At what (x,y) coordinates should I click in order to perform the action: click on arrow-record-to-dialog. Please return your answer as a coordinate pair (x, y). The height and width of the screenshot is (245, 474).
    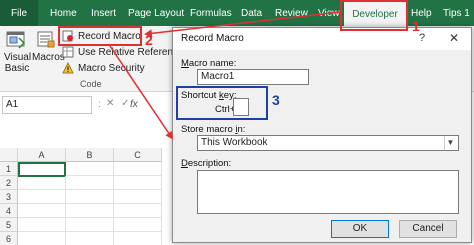
    Looking at the image, I should click on (141, 92).